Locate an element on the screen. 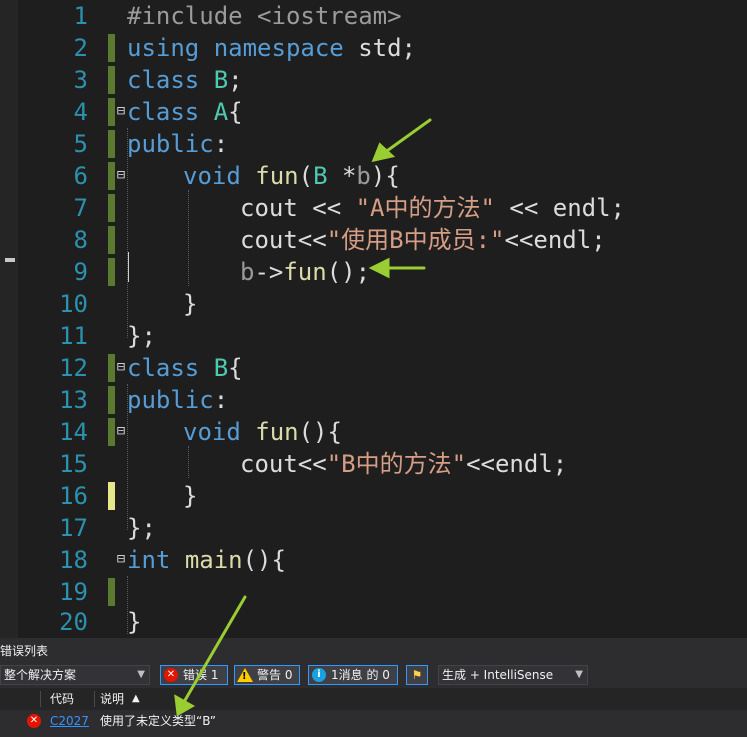  code-text: using namespace std; is located at coordinates (271, 48).